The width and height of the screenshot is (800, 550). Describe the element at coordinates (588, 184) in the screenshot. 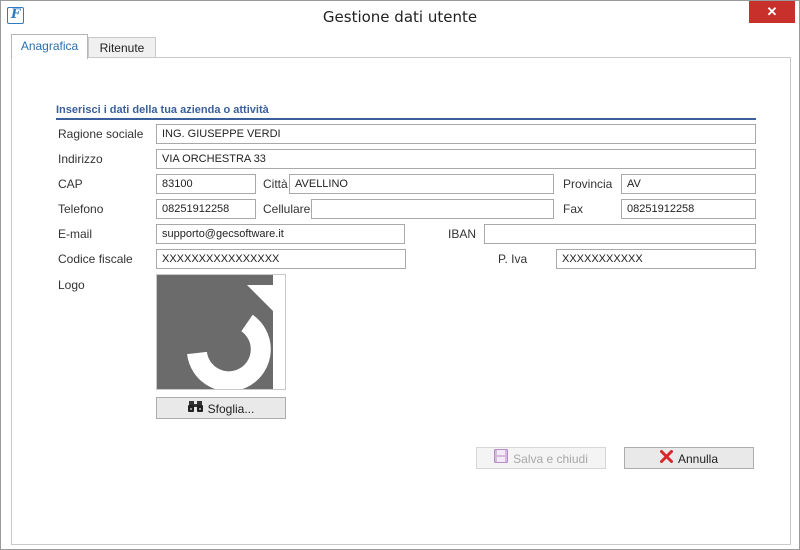

I see `provincia-label: Provincia` at that location.